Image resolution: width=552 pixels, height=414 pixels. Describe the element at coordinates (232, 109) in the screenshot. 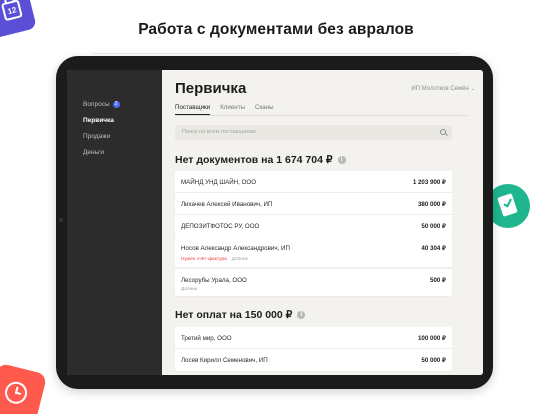

I see `tab-clients: Клиенты` at that location.